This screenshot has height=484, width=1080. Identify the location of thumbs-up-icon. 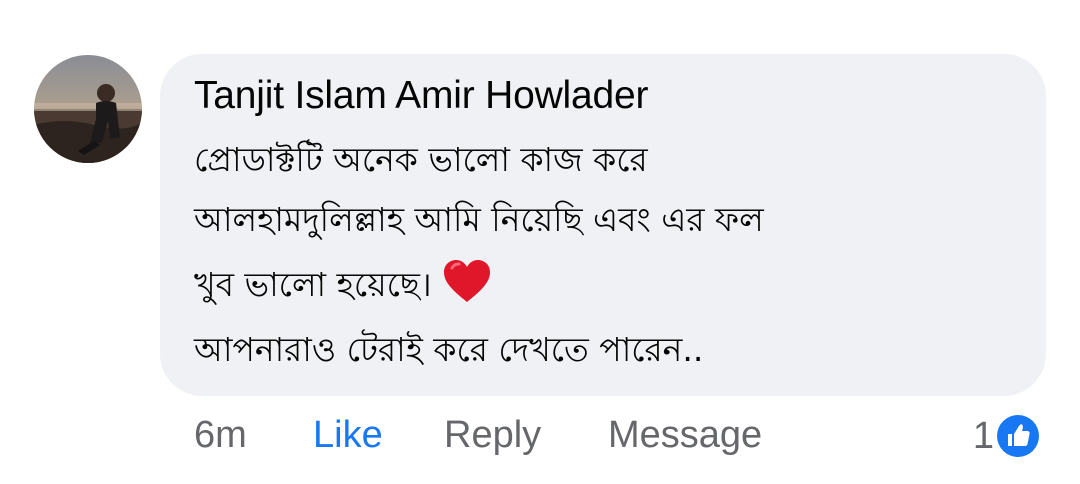
(1018, 436).